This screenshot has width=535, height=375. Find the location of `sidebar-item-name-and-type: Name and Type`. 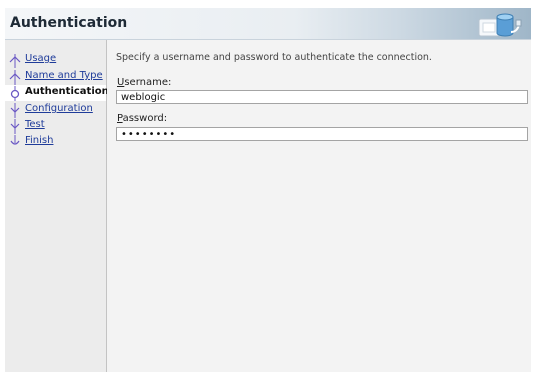

sidebar-item-name-and-type: Name and Type is located at coordinates (55, 77).